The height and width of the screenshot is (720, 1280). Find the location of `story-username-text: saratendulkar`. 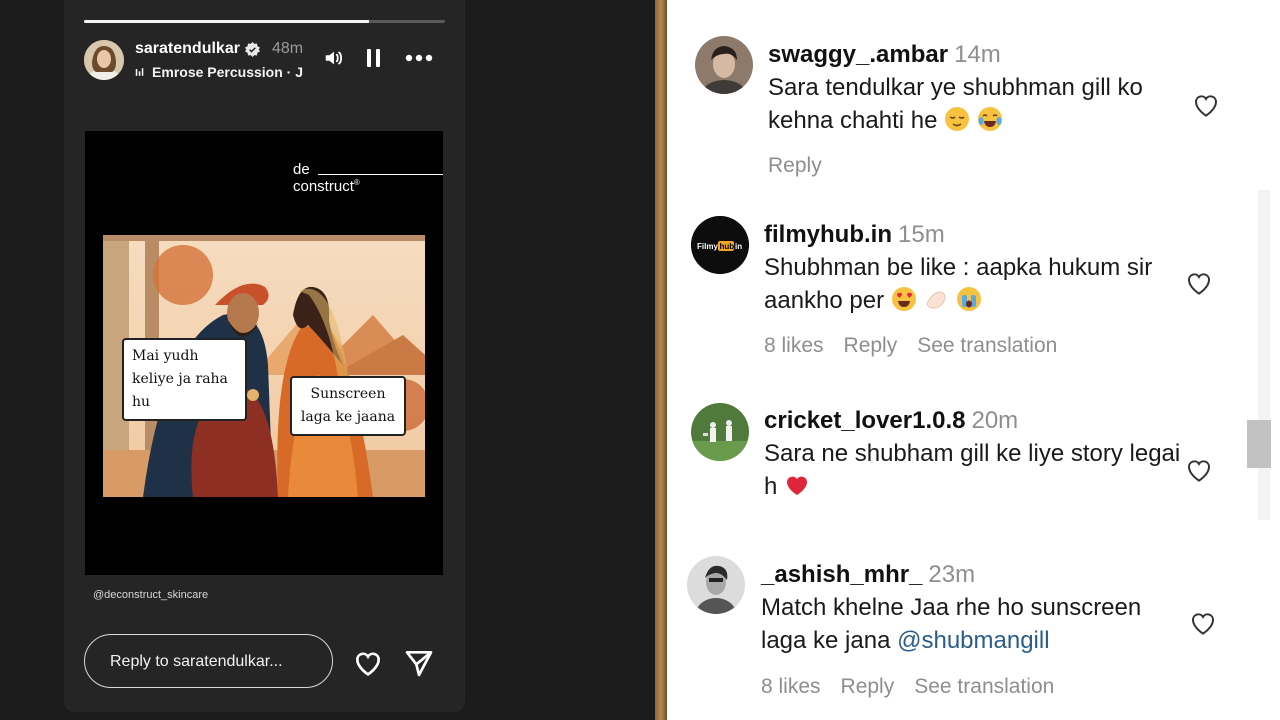

story-username-text: saratendulkar is located at coordinates (187, 49).